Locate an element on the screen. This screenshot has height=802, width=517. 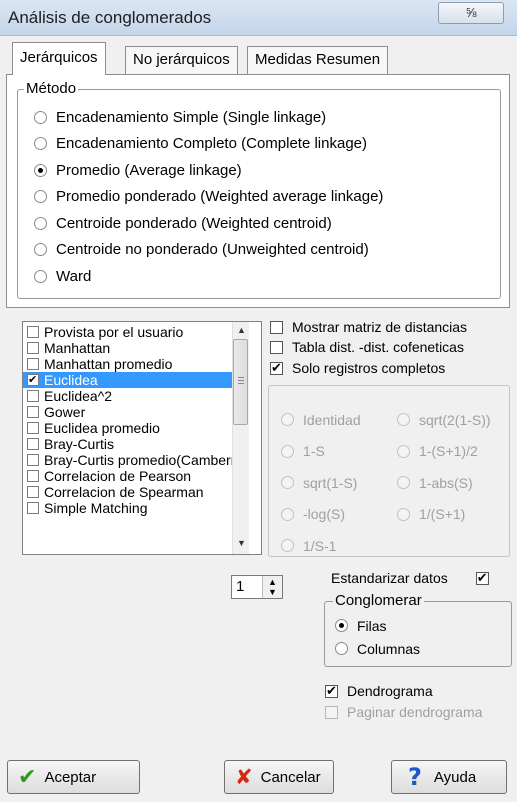
aceptar-label: Aceptar is located at coordinates (70, 777).